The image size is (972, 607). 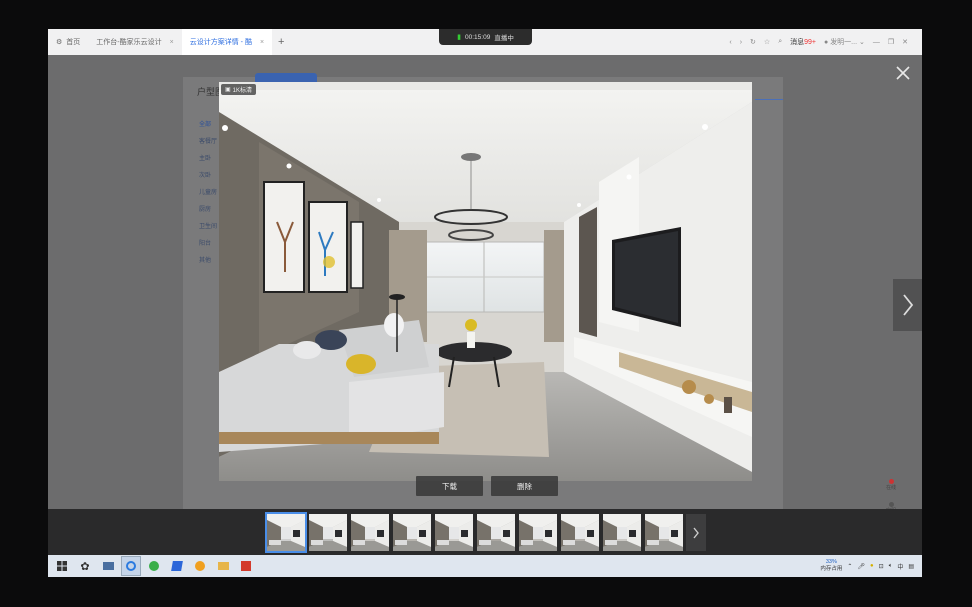 What do you see at coordinates (741, 42) in the screenshot?
I see `nav-forward-icon: ›` at bounding box center [741, 42].